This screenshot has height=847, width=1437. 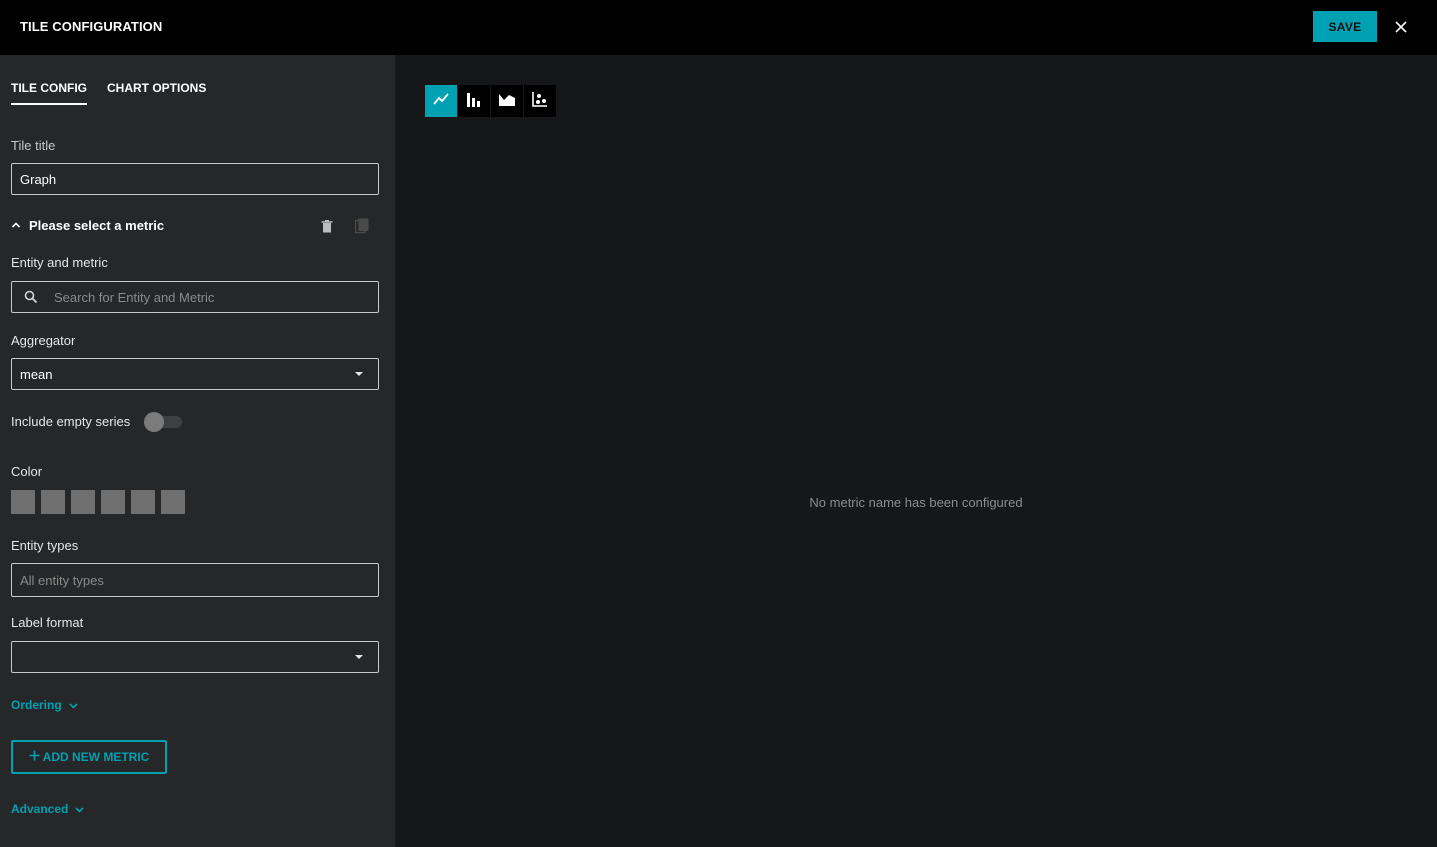 What do you see at coordinates (1345, 26) in the screenshot?
I see `save-button: SAVE` at bounding box center [1345, 26].